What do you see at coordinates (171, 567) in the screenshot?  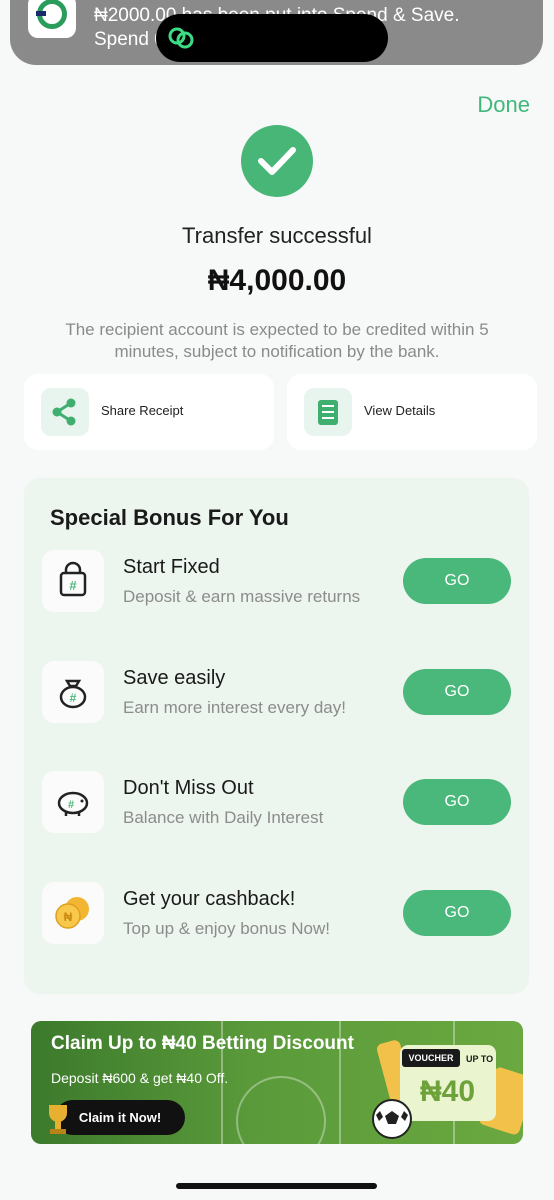 I see `bonus-item-title: Start Fixed` at bounding box center [171, 567].